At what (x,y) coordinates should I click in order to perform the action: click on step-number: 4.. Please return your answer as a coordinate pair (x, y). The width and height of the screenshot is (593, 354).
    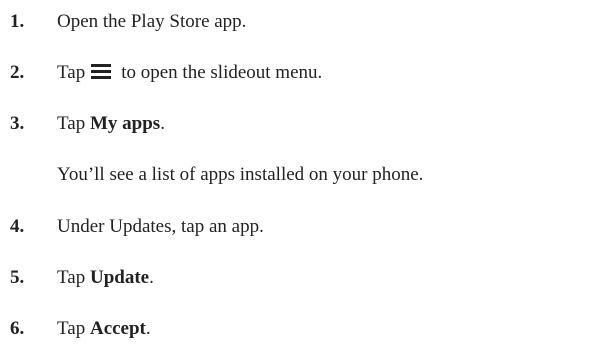
    Looking at the image, I should click on (17, 226).